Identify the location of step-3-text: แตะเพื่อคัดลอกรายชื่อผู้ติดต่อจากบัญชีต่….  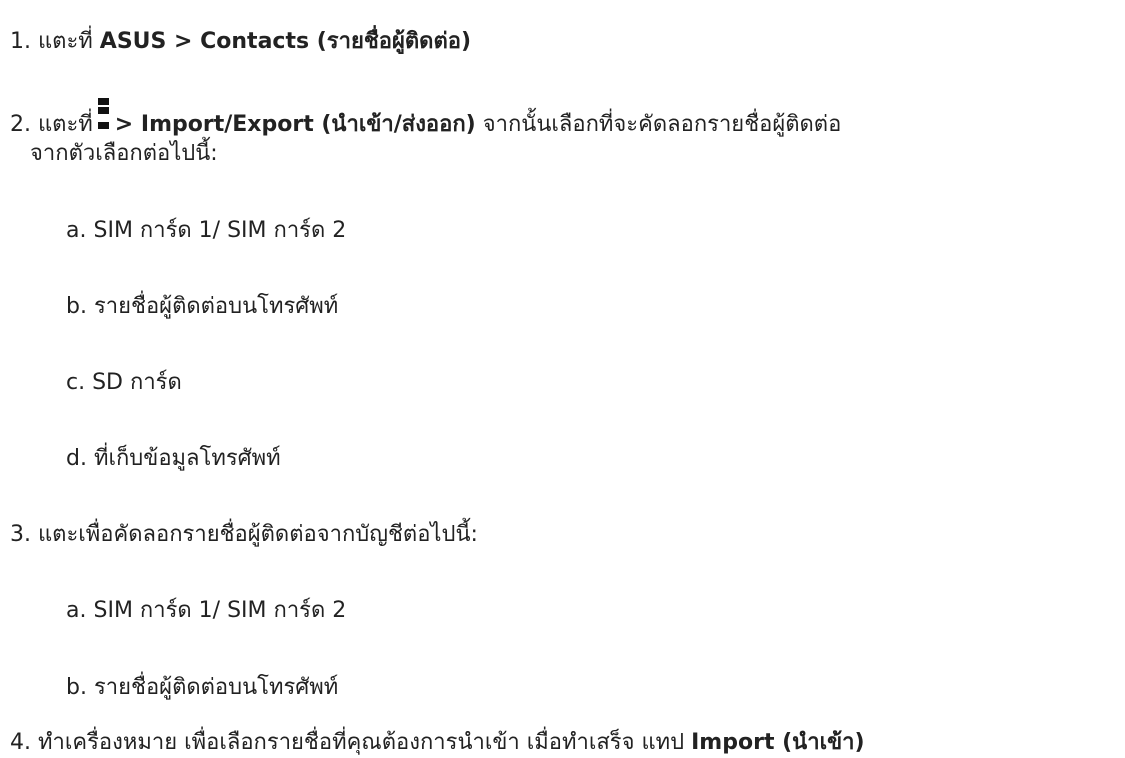
(258, 534).